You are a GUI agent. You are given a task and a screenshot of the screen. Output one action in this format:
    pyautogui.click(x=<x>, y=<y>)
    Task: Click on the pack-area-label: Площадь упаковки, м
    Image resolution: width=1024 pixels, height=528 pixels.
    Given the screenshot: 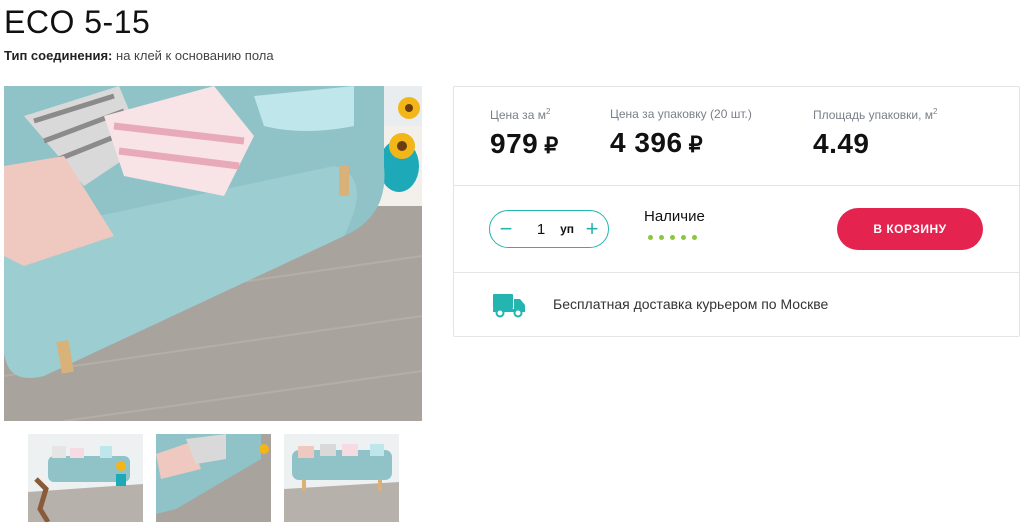 What is the action you would take?
    pyautogui.click(x=873, y=115)
    